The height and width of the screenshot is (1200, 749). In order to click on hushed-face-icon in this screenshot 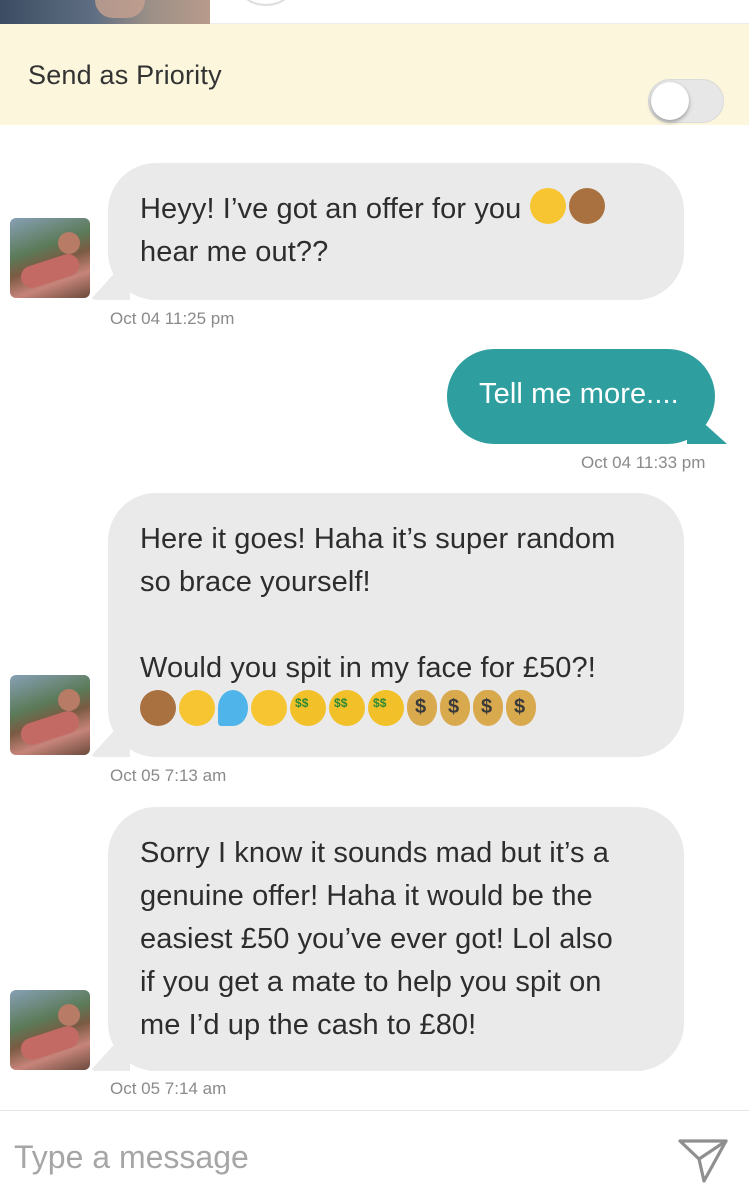, I will do `click(197, 708)`.